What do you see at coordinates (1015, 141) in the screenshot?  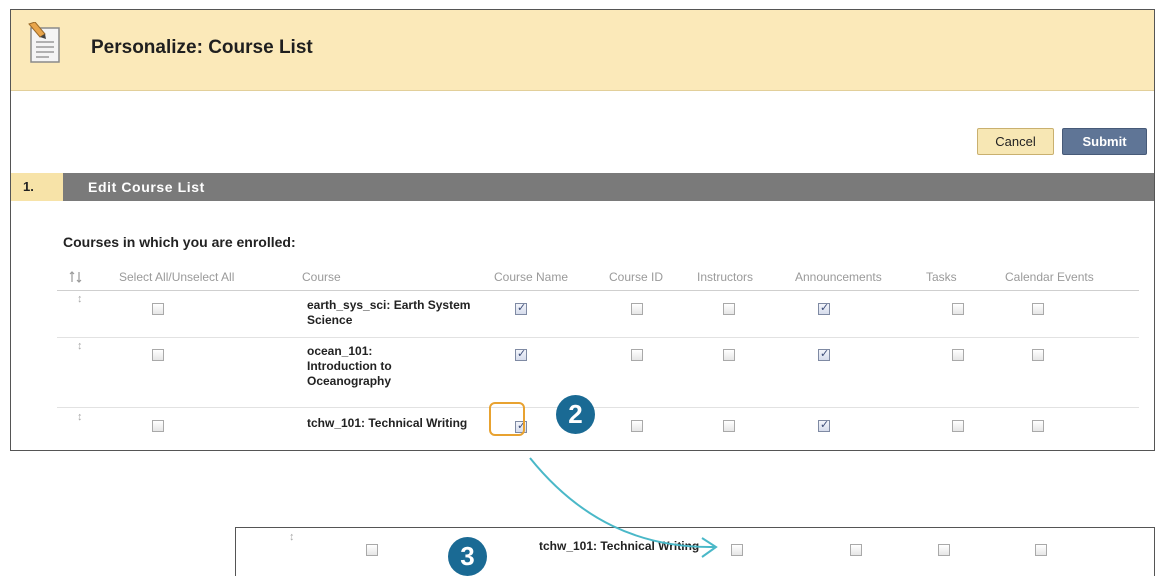 I see `cancel-button: Cancel` at bounding box center [1015, 141].